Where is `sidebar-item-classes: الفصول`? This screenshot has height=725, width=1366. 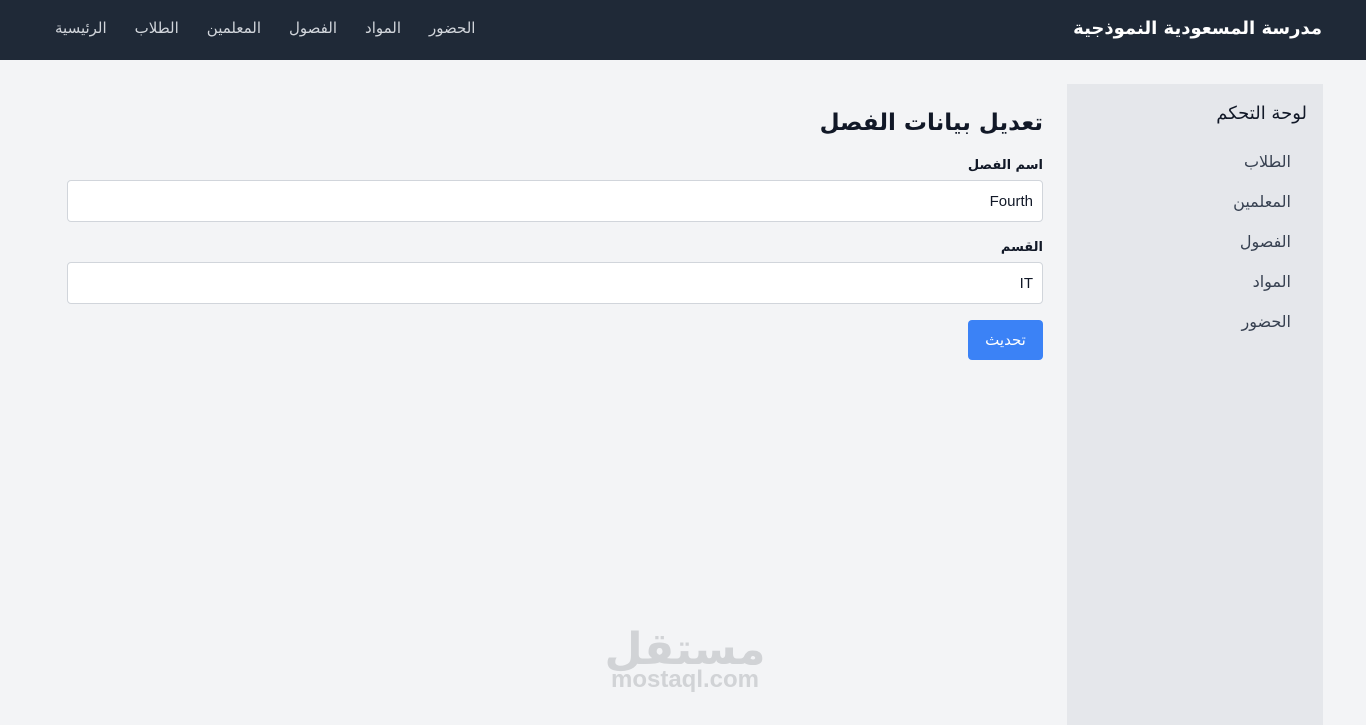
sidebar-item-classes: الفصول is located at coordinates (1262, 252).